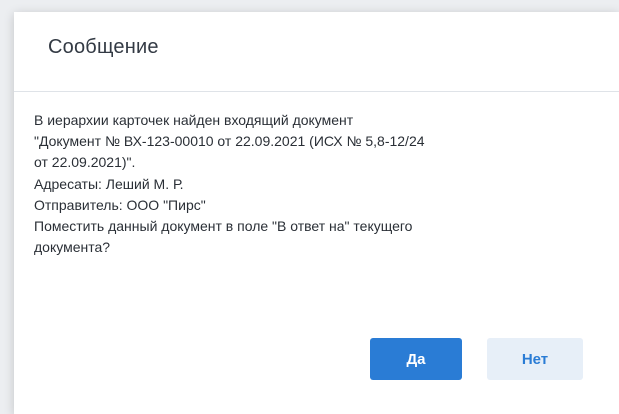  What do you see at coordinates (103, 47) in the screenshot?
I see `dialog-title: Сообщение` at bounding box center [103, 47].